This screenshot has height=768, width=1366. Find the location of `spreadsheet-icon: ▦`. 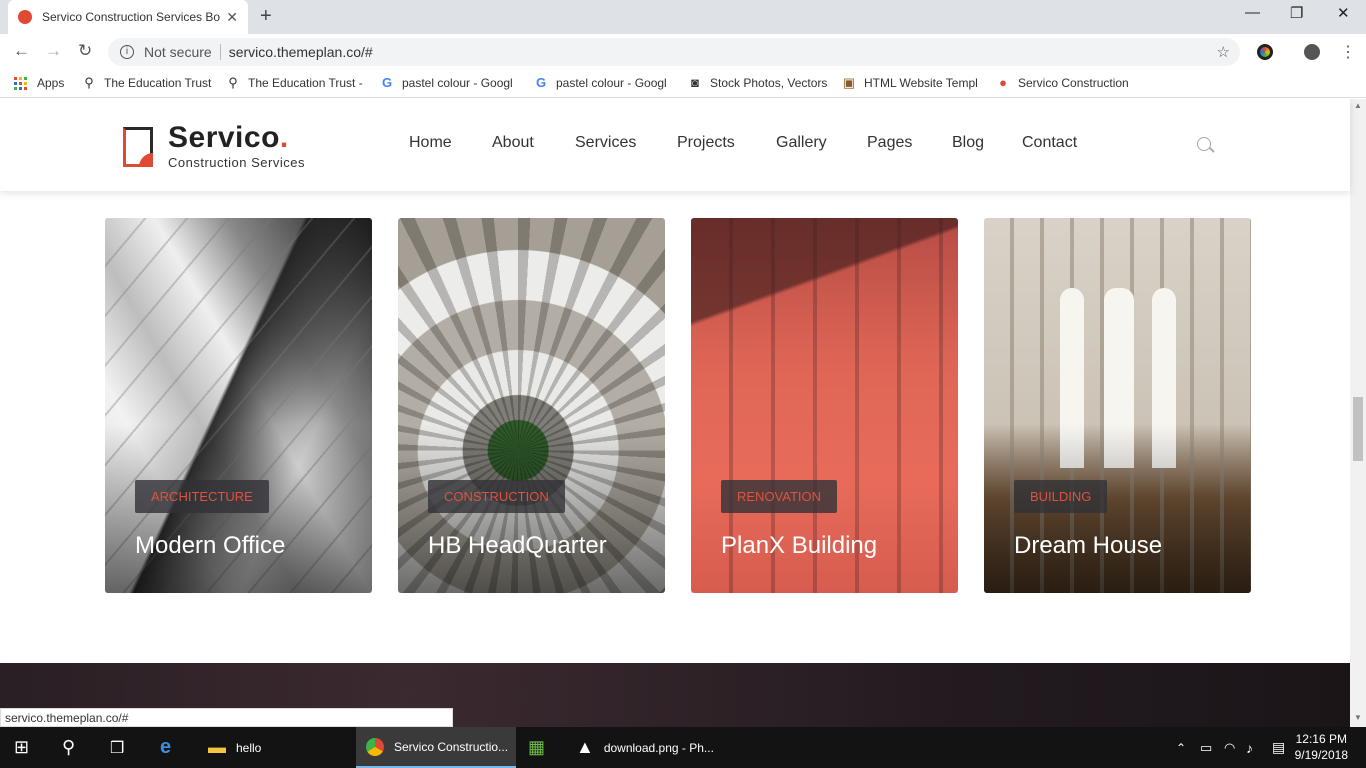

spreadsheet-icon: ▦ is located at coordinates (537, 747).